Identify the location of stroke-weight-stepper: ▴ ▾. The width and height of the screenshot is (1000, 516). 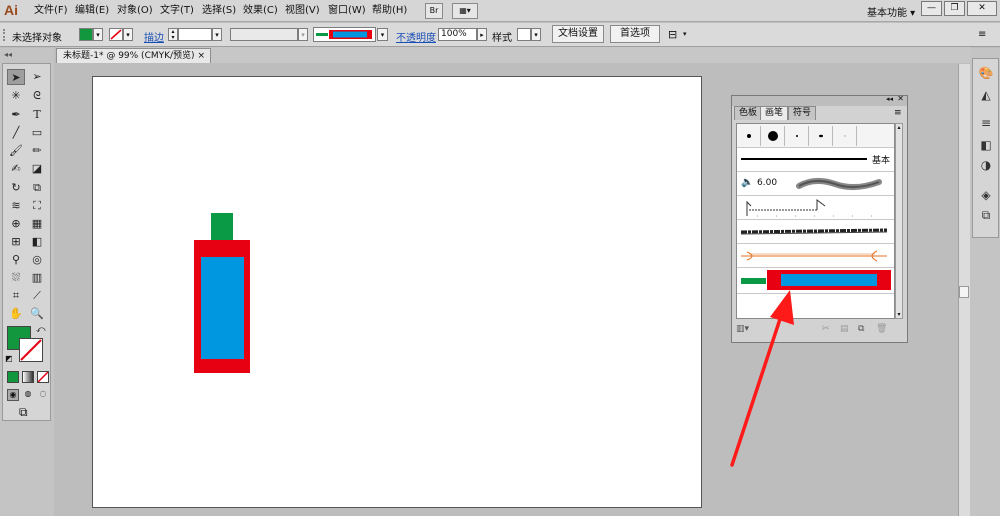
(173, 34).